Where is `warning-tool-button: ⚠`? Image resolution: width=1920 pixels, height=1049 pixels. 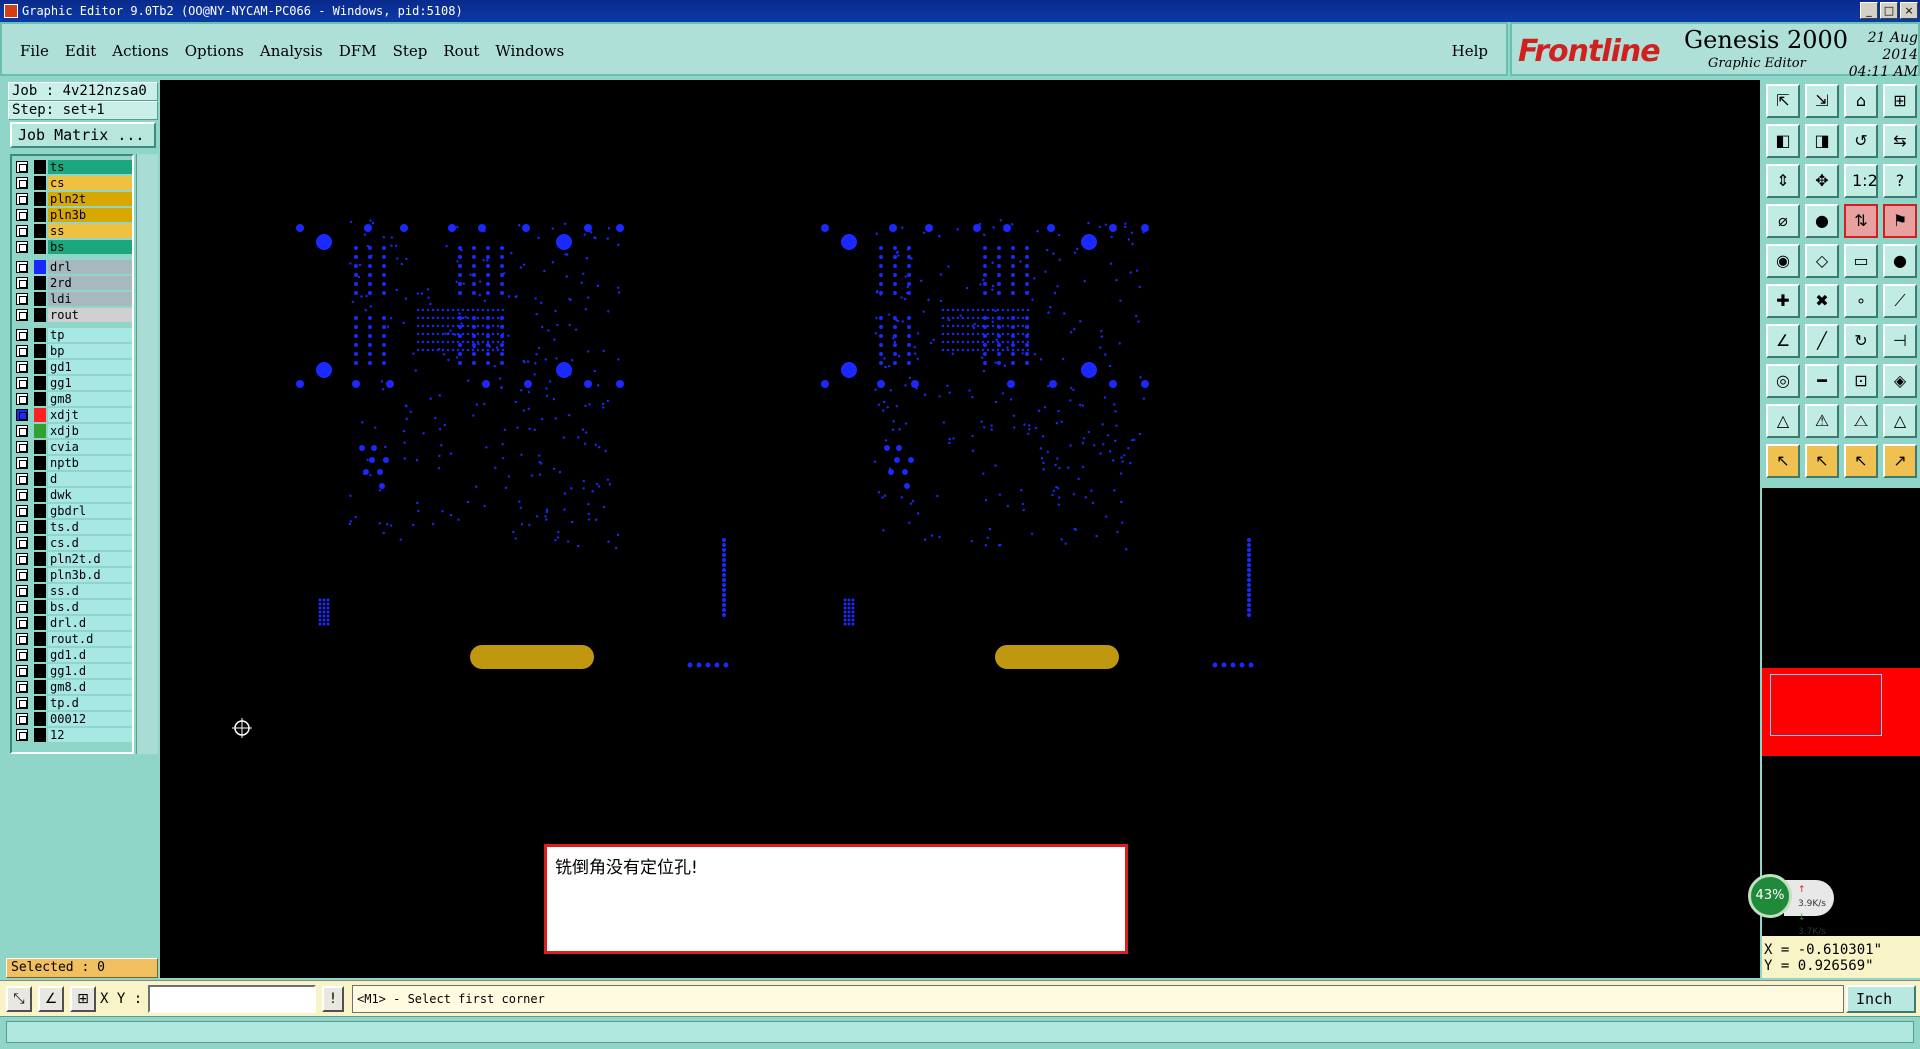
warning-tool-button: ⚠ is located at coordinates (1822, 421).